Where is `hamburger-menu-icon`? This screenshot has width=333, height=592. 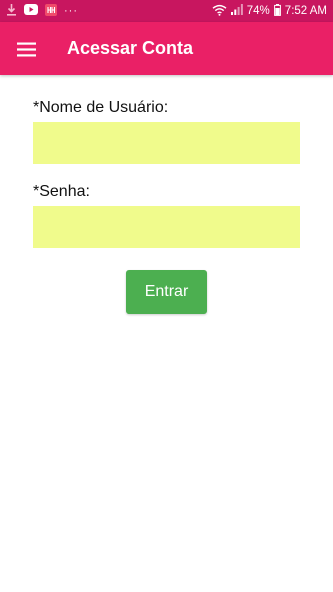 hamburger-menu-icon is located at coordinates (26, 49).